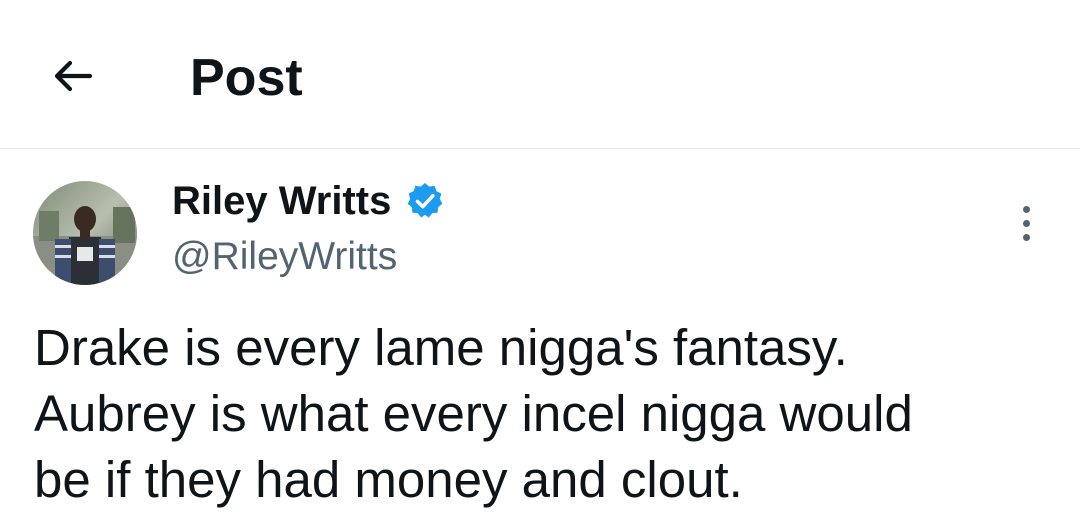 The height and width of the screenshot is (525, 1080). I want to click on author-name-row: Riley Writts, so click(308, 201).